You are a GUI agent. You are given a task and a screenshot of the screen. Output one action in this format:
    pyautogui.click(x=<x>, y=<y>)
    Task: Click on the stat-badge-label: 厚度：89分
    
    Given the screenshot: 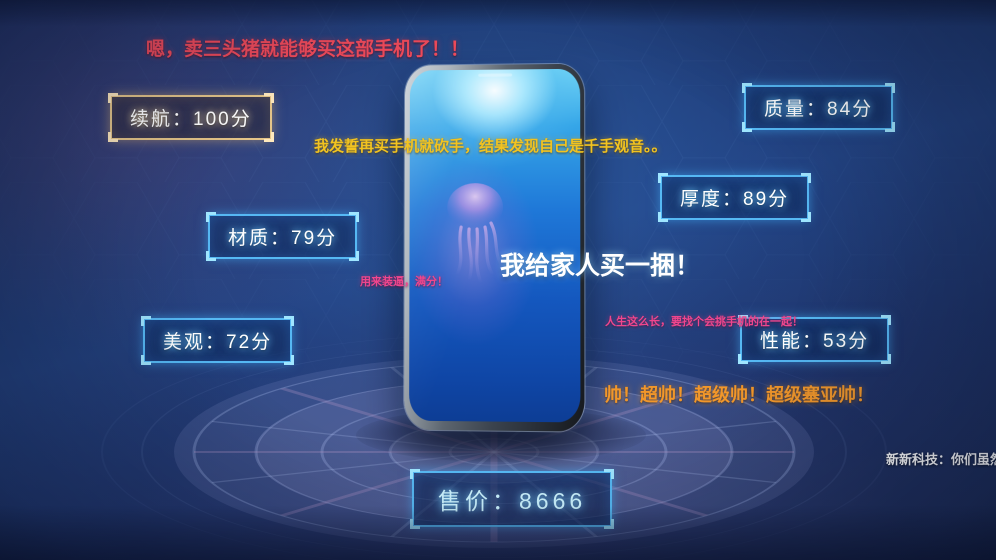 What is the action you would take?
    pyautogui.click(x=735, y=199)
    